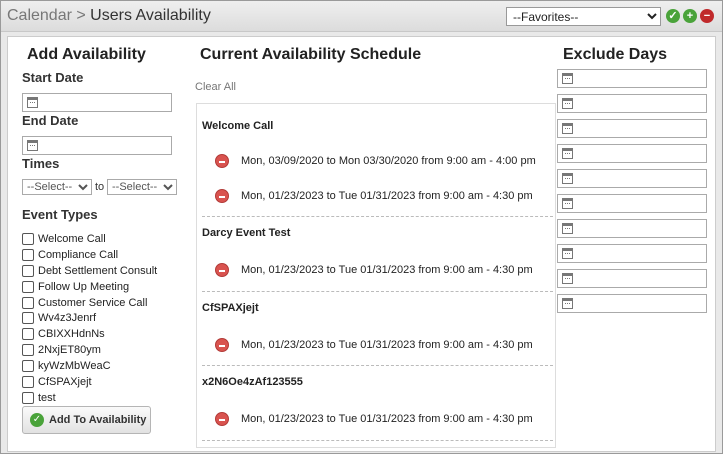 The height and width of the screenshot is (454, 723). What do you see at coordinates (41, 163) in the screenshot?
I see `times-label: Times` at bounding box center [41, 163].